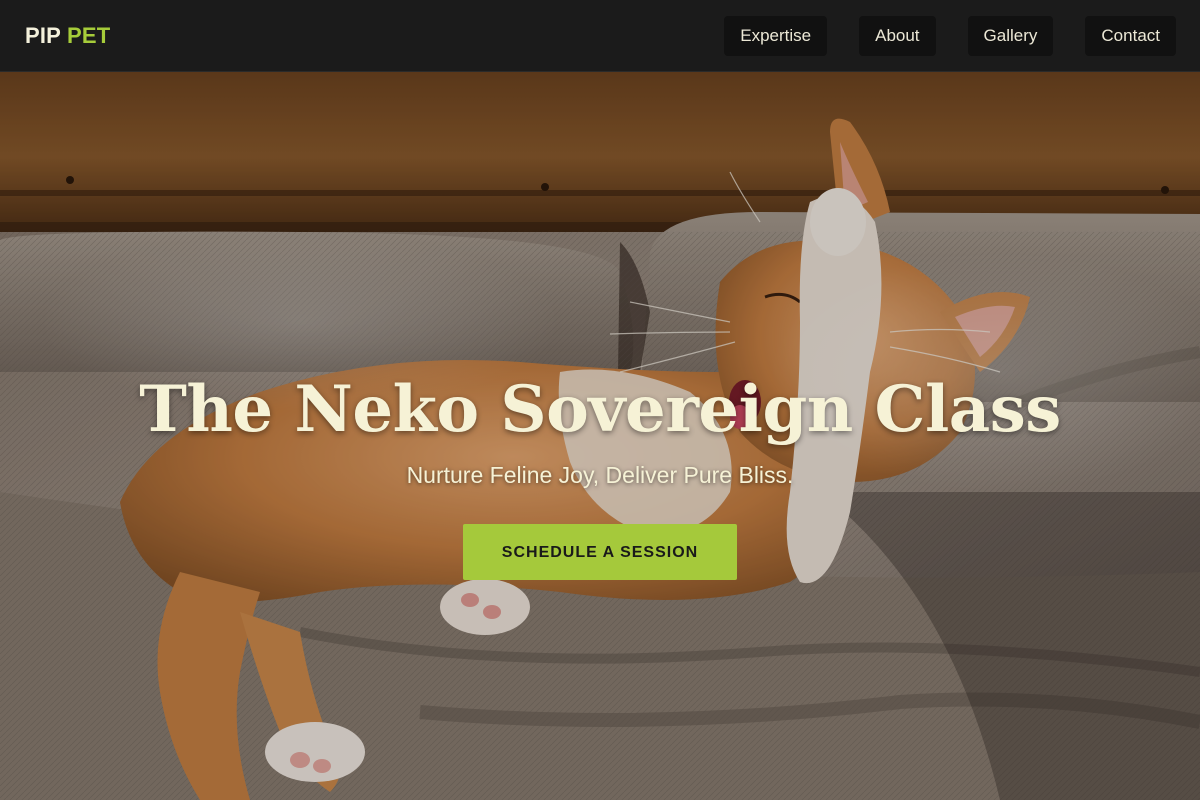  I want to click on brand-logo: PIP PET, so click(67, 36).